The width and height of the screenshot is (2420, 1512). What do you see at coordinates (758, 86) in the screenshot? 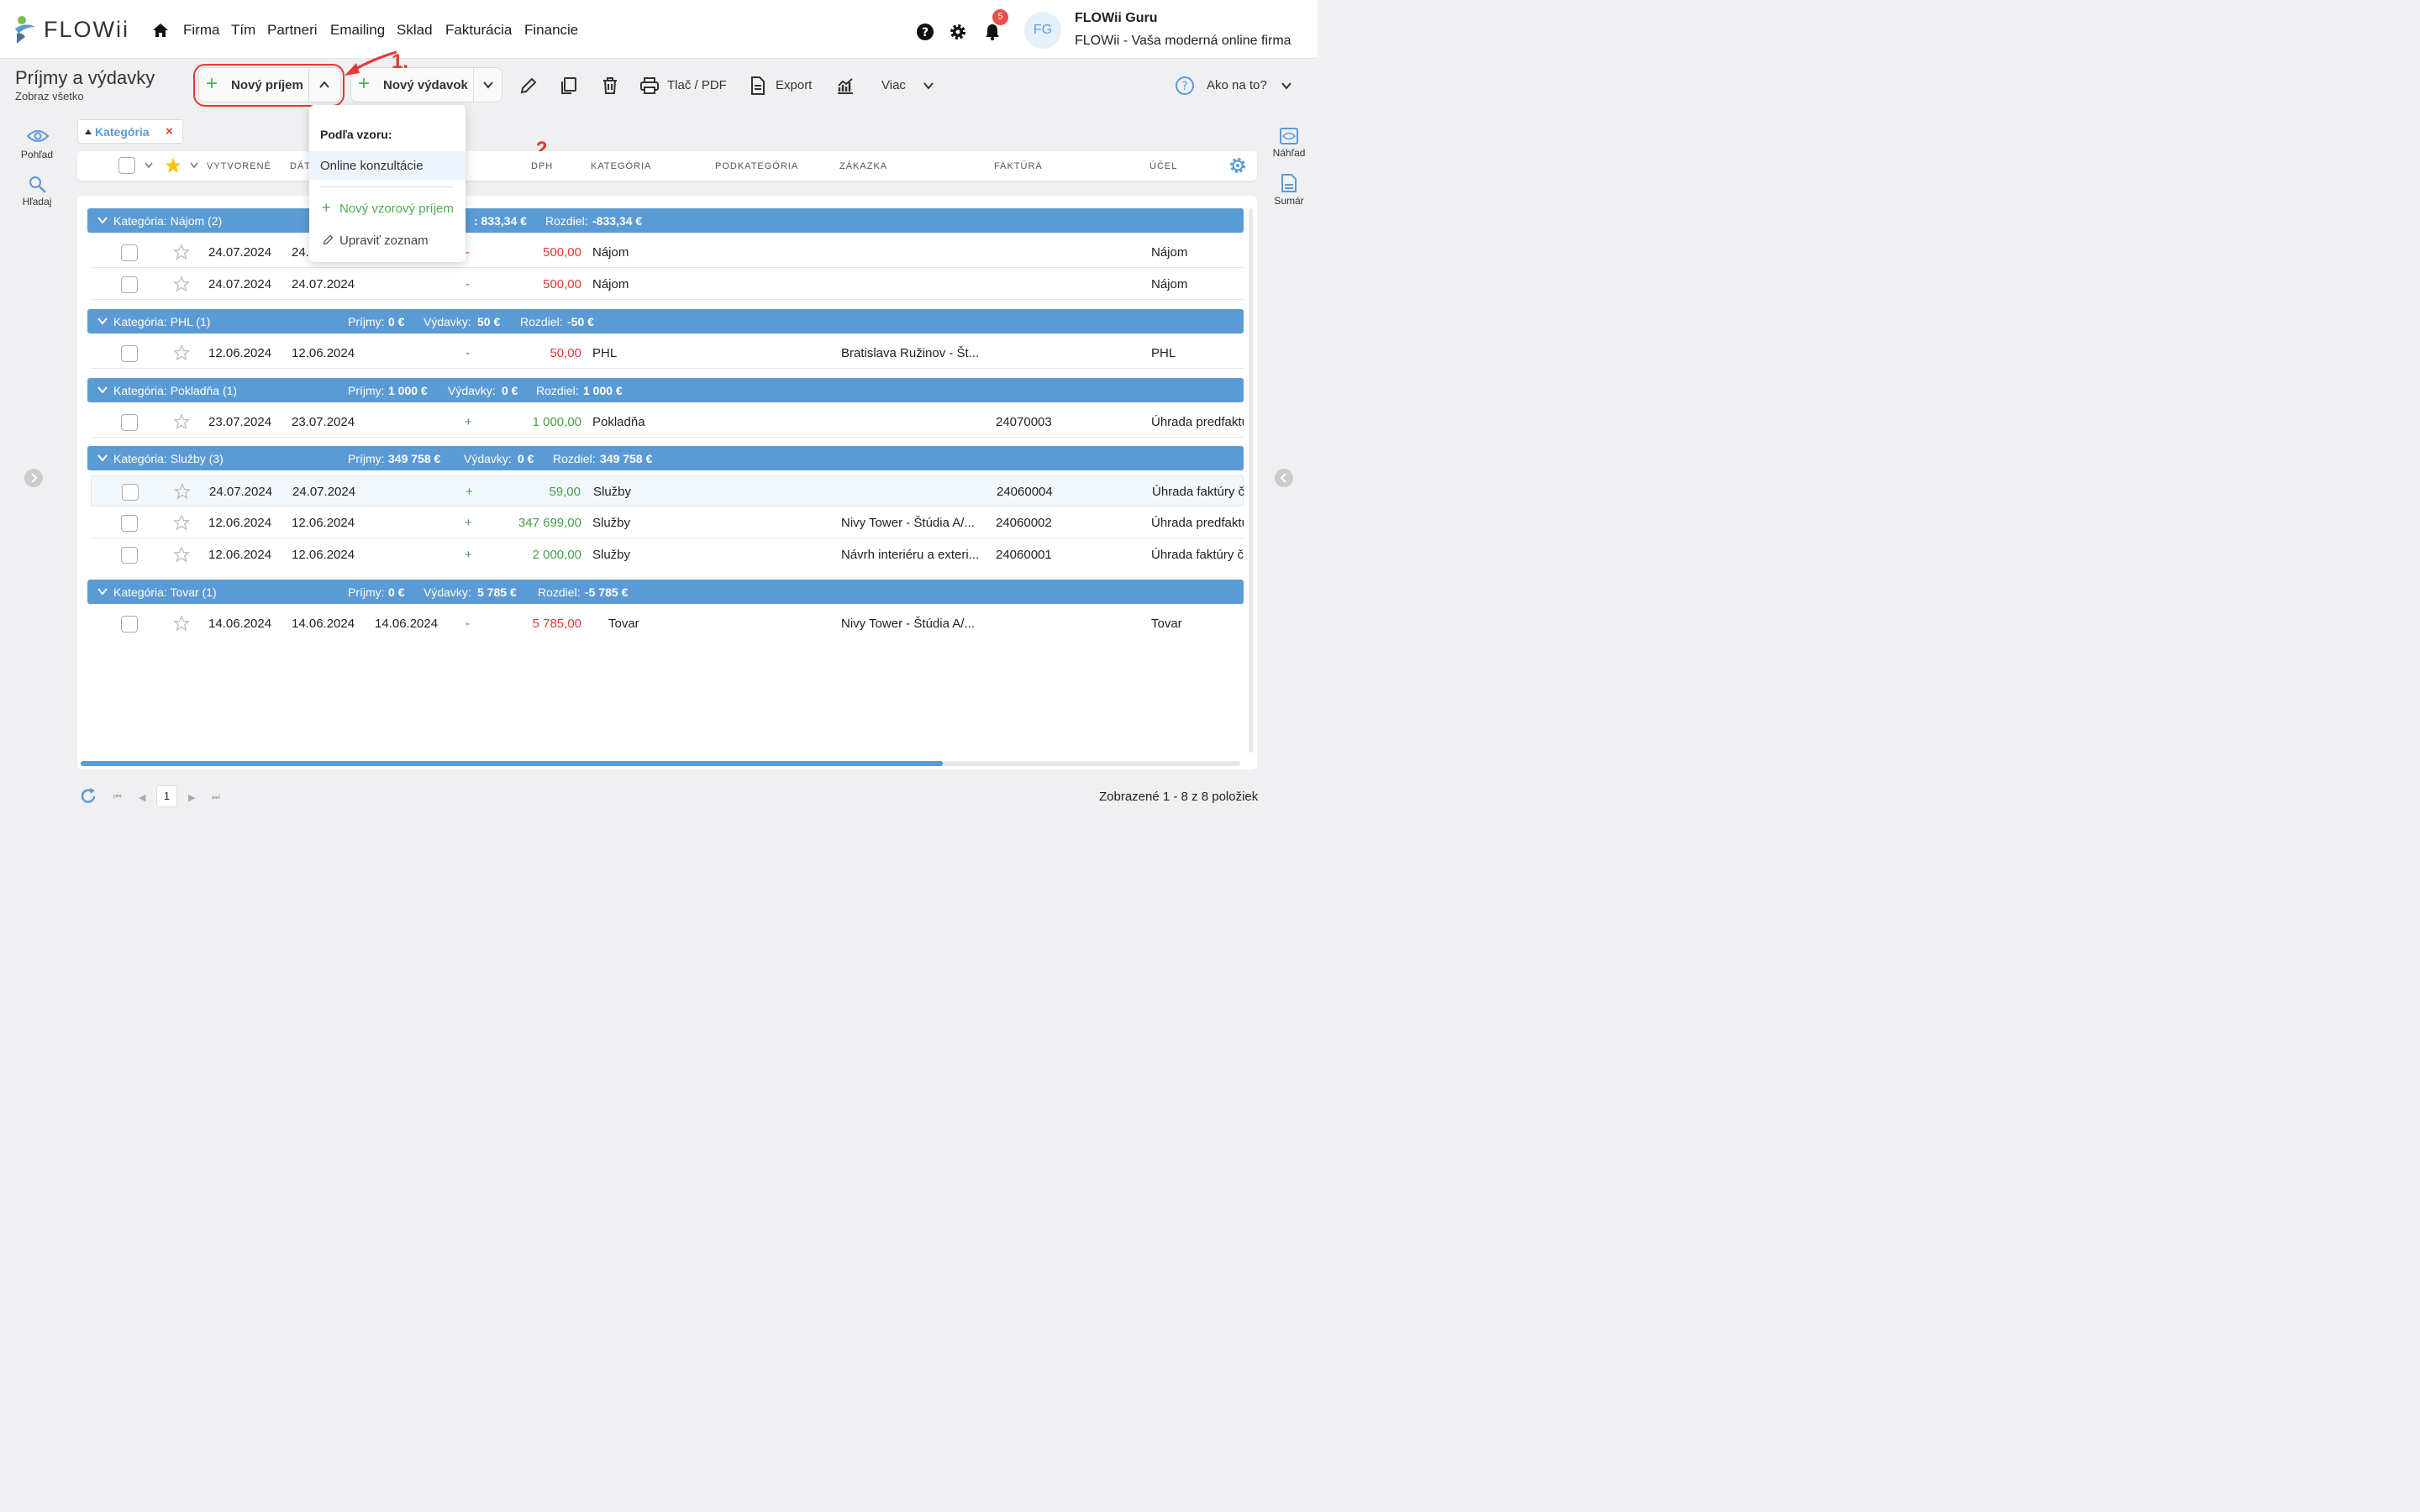
I see `document-icon` at bounding box center [758, 86].